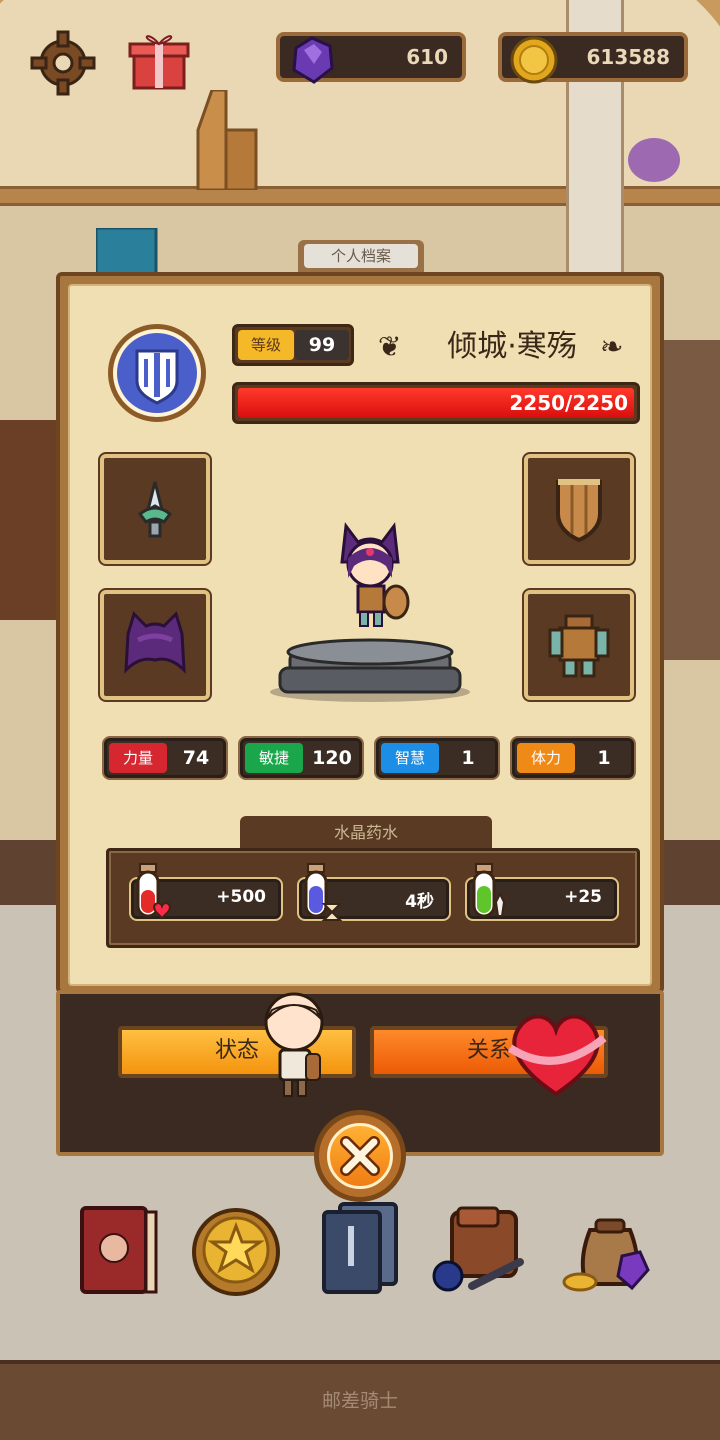  Describe the element at coordinates (332, 758) in the screenshot. I see `stat-value: 120` at that location.